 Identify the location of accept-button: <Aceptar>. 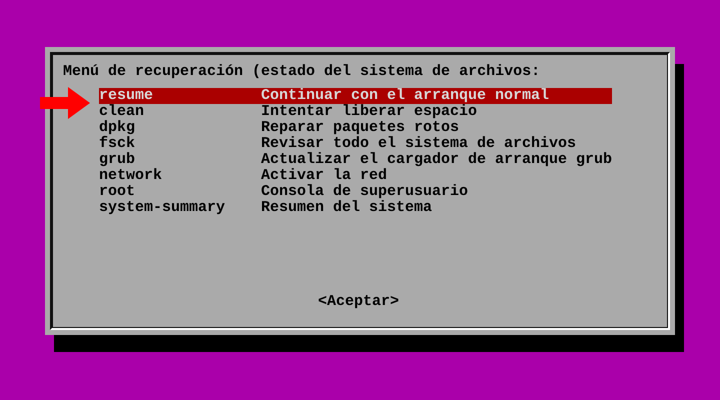
(358, 302).